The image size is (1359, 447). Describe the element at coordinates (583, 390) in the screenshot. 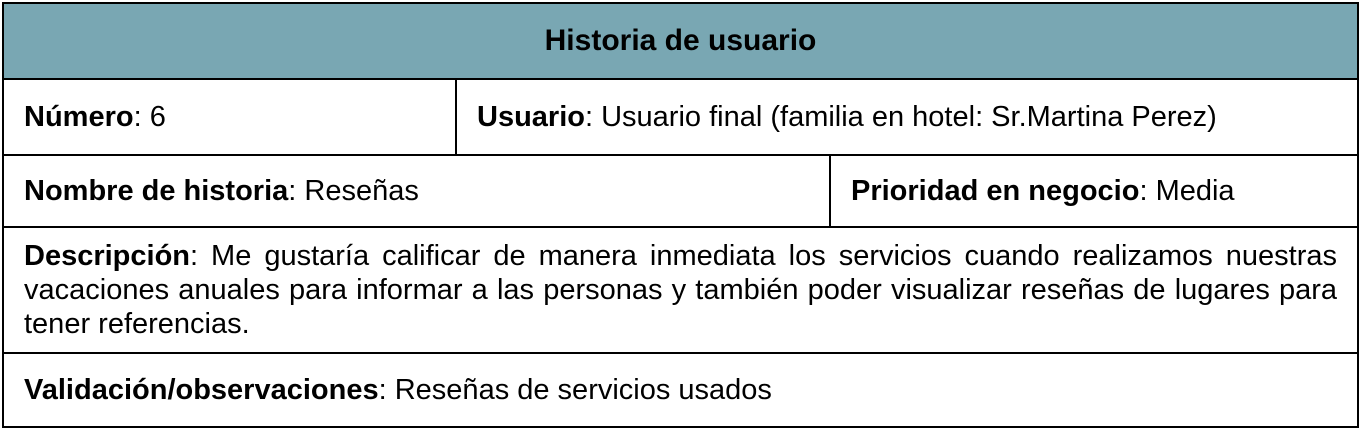

I see `validacion-value: Reseñas de servicios usados` at that location.